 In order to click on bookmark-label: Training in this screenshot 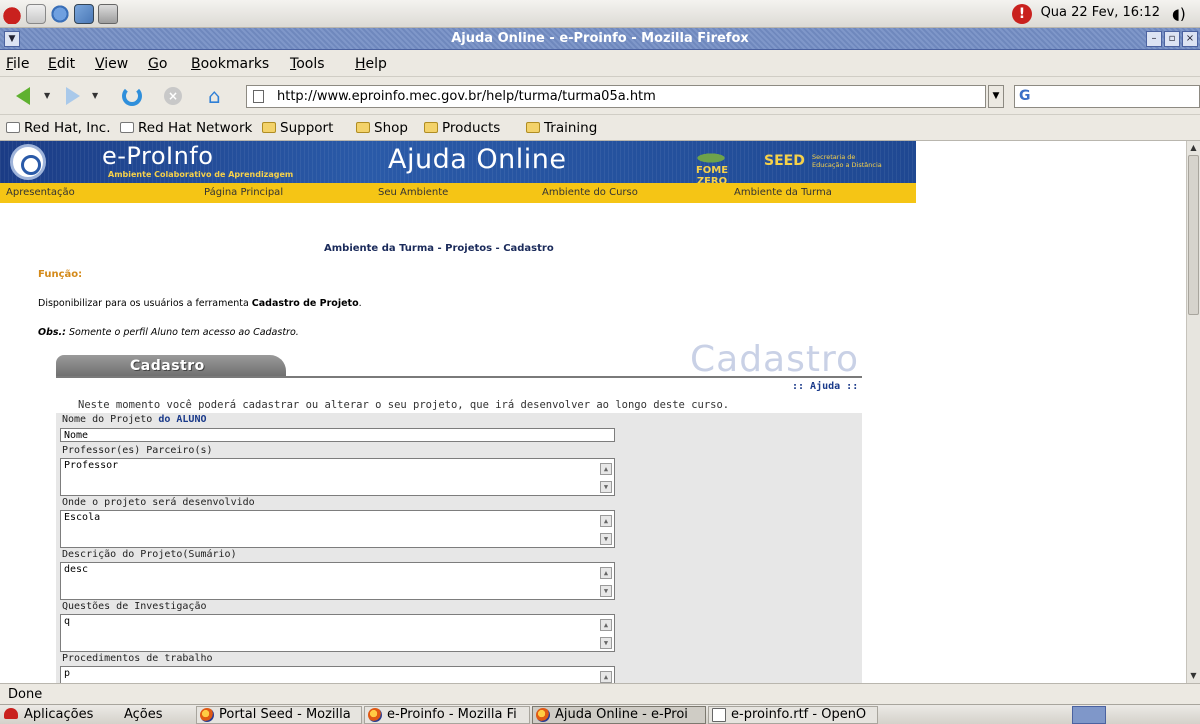, I will do `click(571, 128)`.